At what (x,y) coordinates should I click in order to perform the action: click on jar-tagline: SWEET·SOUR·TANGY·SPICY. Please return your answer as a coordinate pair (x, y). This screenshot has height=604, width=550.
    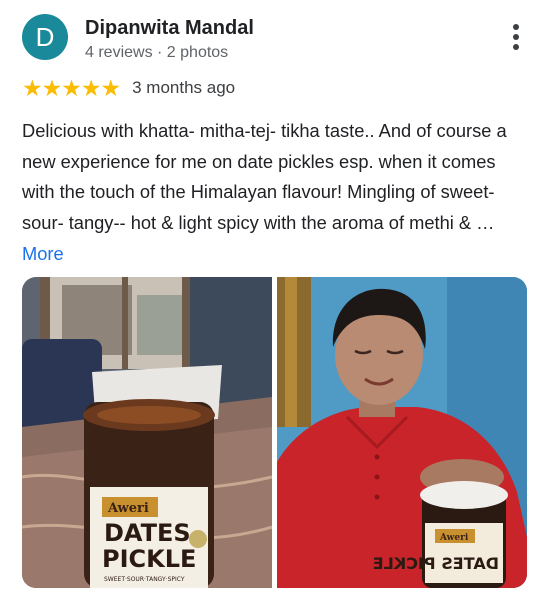
    Looking at the image, I should click on (144, 579).